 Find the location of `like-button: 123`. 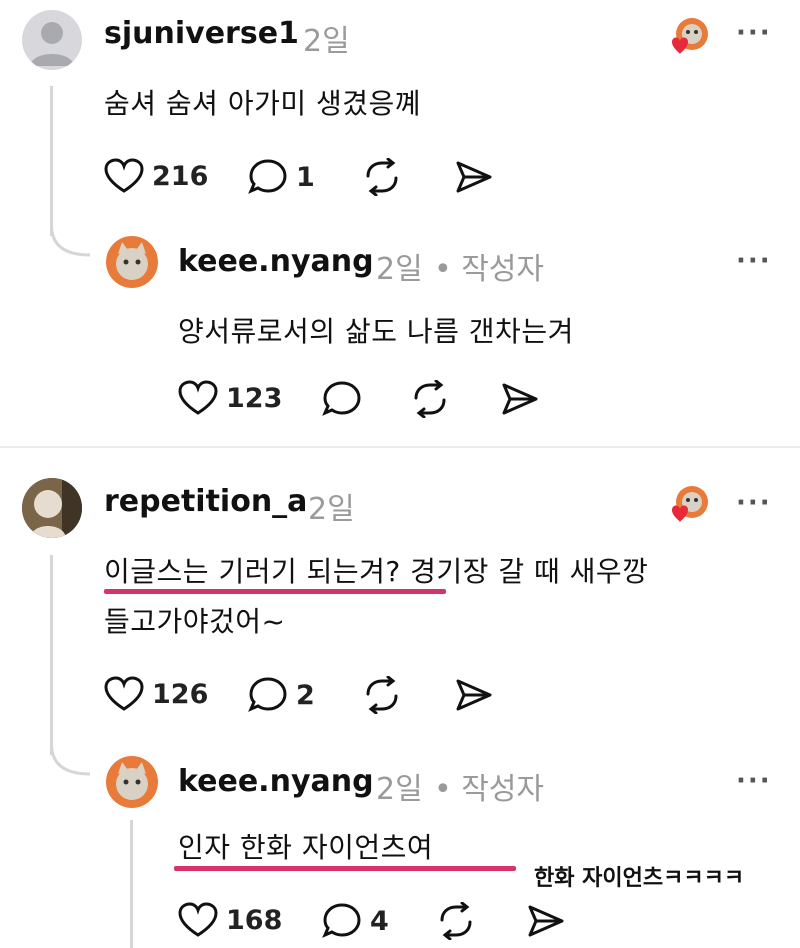

like-button: 123 is located at coordinates (230, 398).